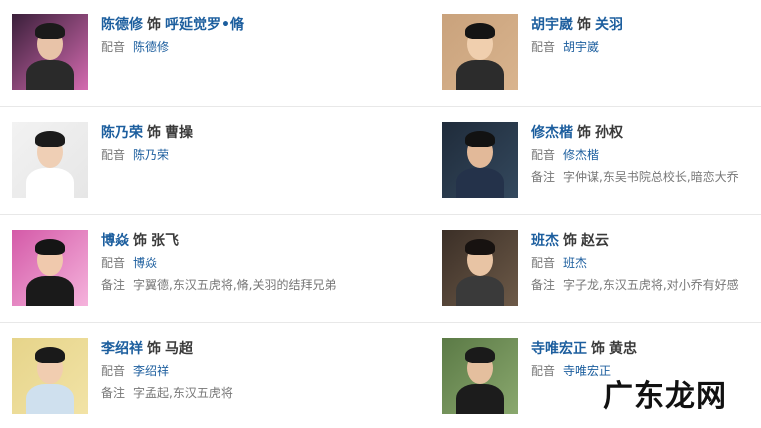 Image resolution: width=761 pixels, height=428 pixels. Describe the element at coordinates (221, 371) in the screenshot. I see `cast-info: 李绍祥饰马超 配音 李绍祥 备注 字孟起,东汉五虎将` at that location.